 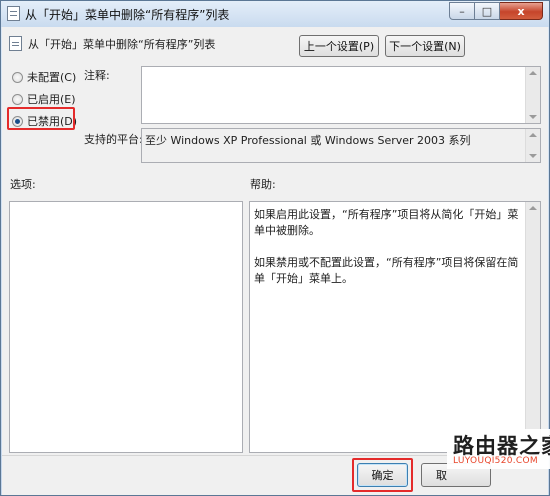 What do you see at coordinates (425, 46) in the screenshot?
I see `next-setting-button: 下一个设置(N)` at bounding box center [425, 46].